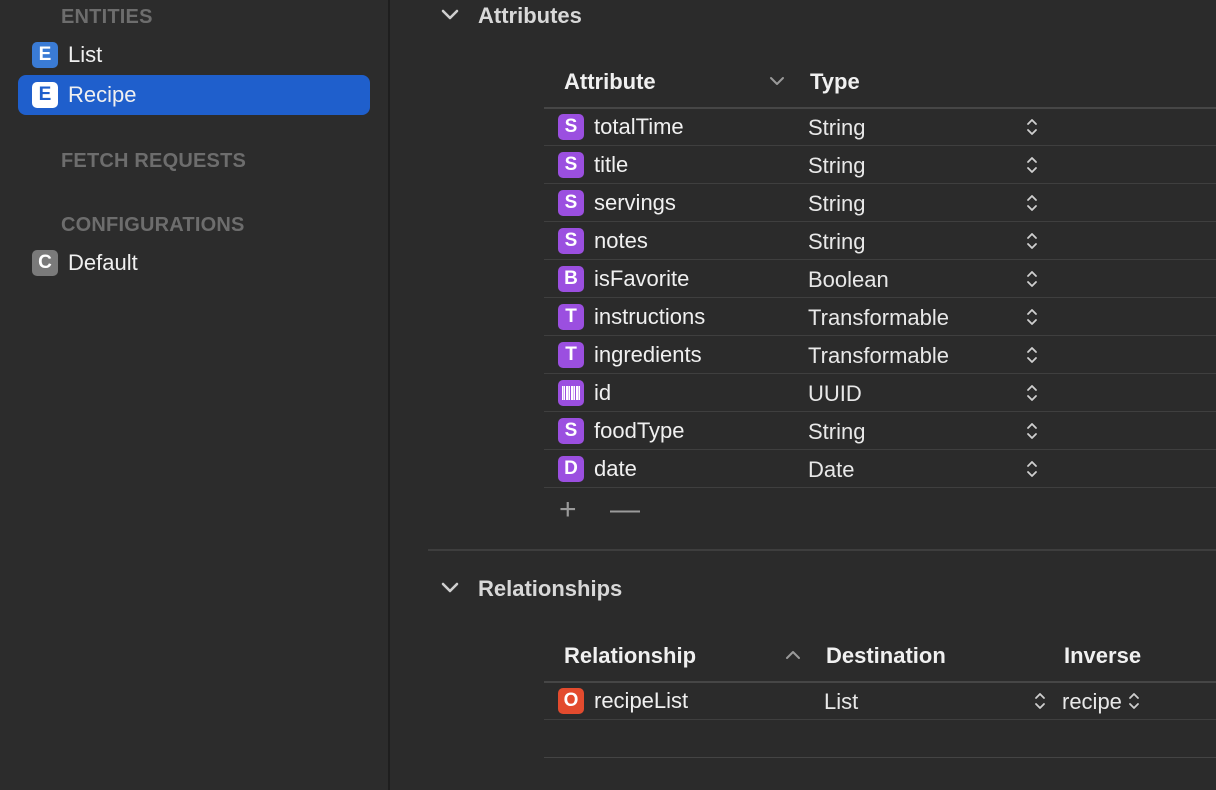  Describe the element at coordinates (194, 263) in the screenshot. I see `sidebar-item-default: C Default` at that location.